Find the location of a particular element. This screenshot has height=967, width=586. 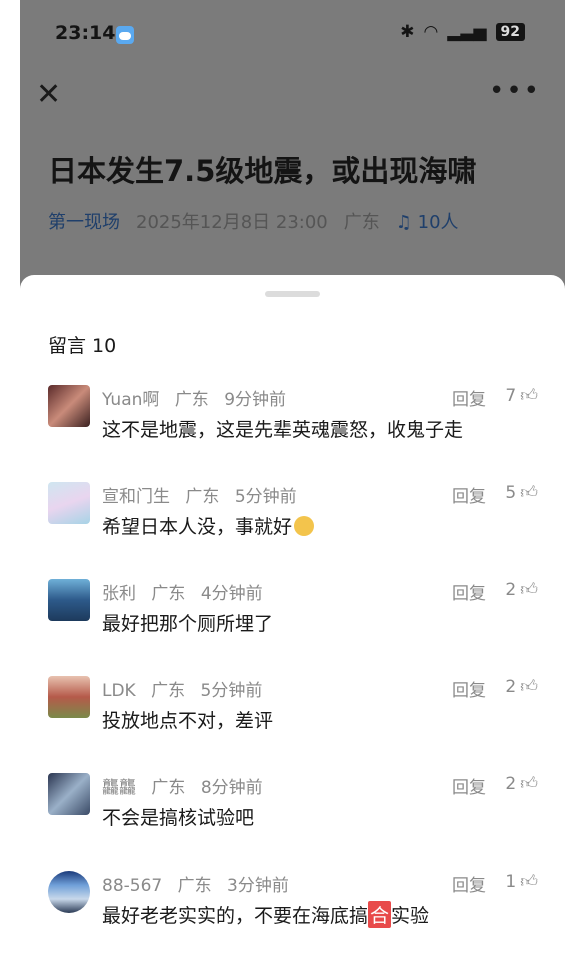

comment-time: 3分钟前 is located at coordinates (258, 886).